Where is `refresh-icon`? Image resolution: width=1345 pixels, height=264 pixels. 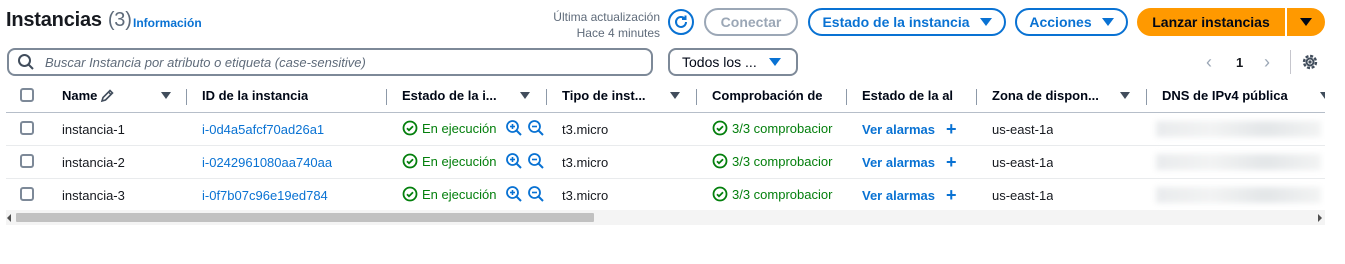
refresh-icon is located at coordinates (681, 22).